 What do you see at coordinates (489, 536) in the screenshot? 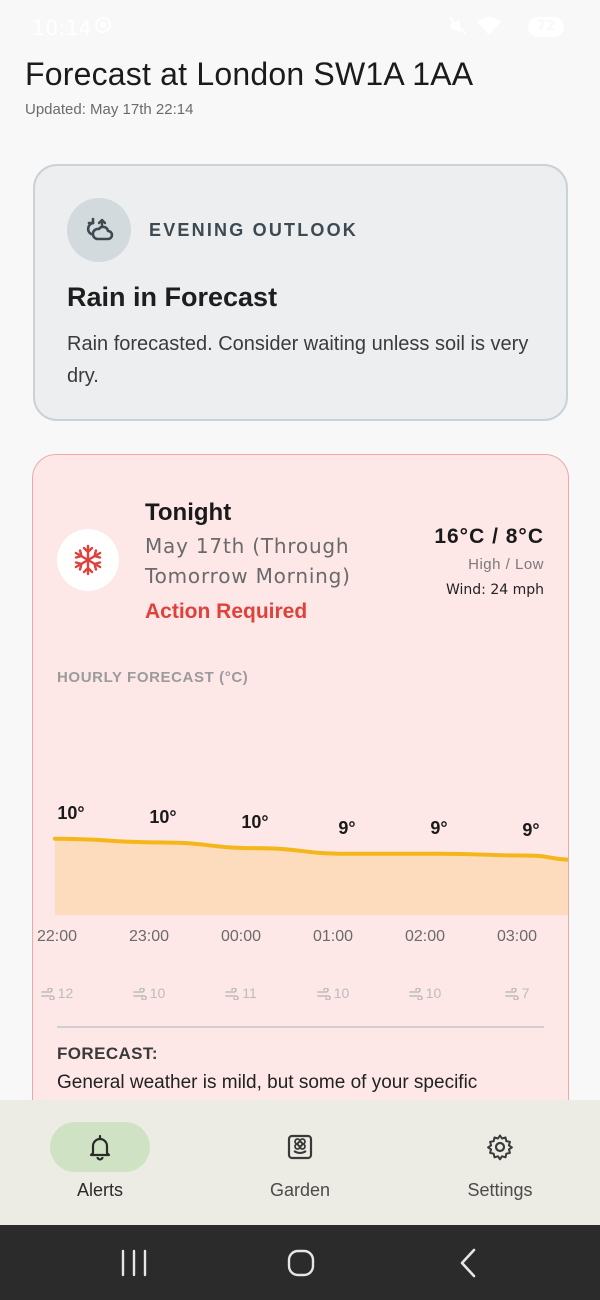
I see `high-low-temps: 16°C / 8°C` at bounding box center [489, 536].